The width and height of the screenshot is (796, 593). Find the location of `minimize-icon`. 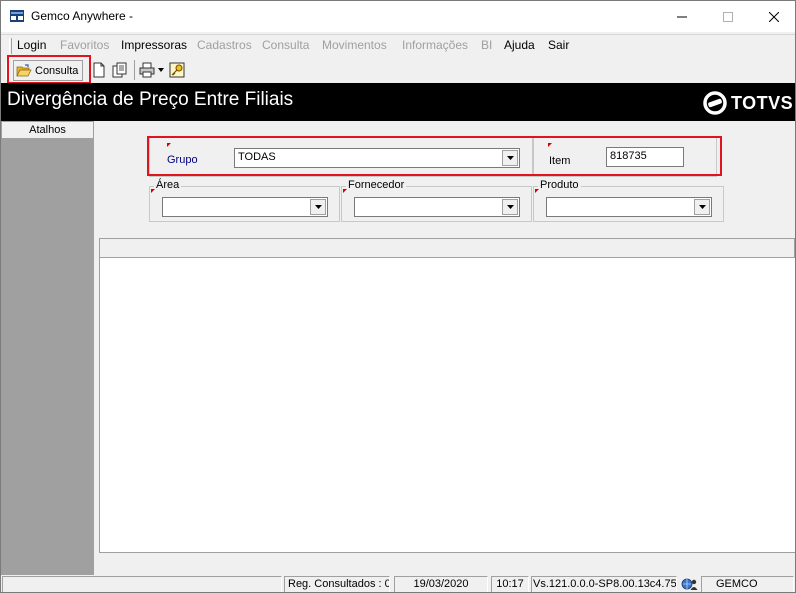

minimize-icon is located at coordinates (682, 16).